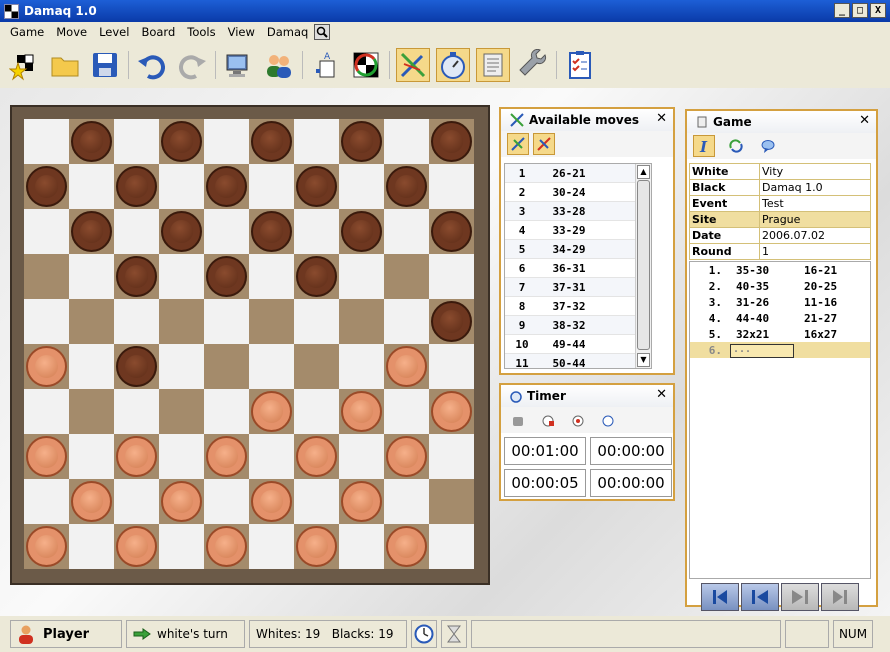 This screenshot has height=652, width=890. I want to click on game-move-row: 5. 32x21 16x27, so click(780, 334).